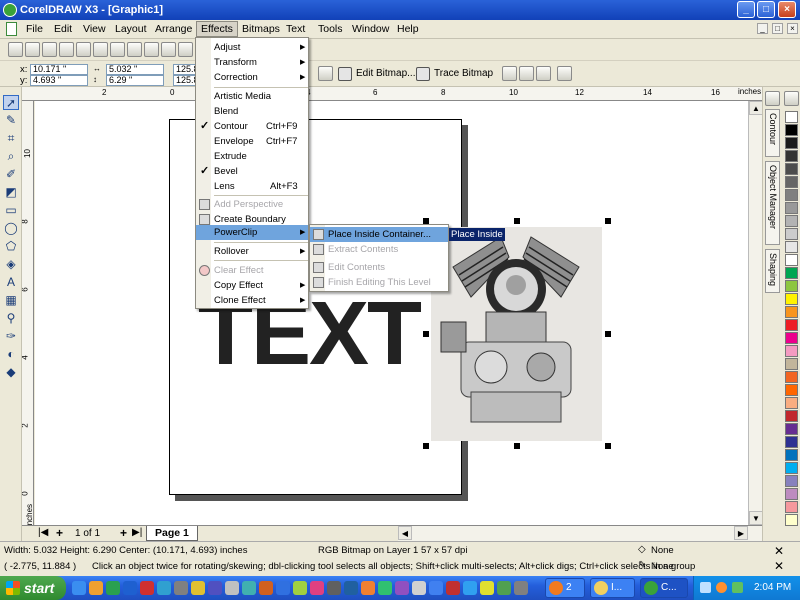 Image resolution: width=800 pixels, height=600 pixels. What do you see at coordinates (11, 120) in the screenshot?
I see `shape-tool-icon: ✎` at bounding box center [11, 120].